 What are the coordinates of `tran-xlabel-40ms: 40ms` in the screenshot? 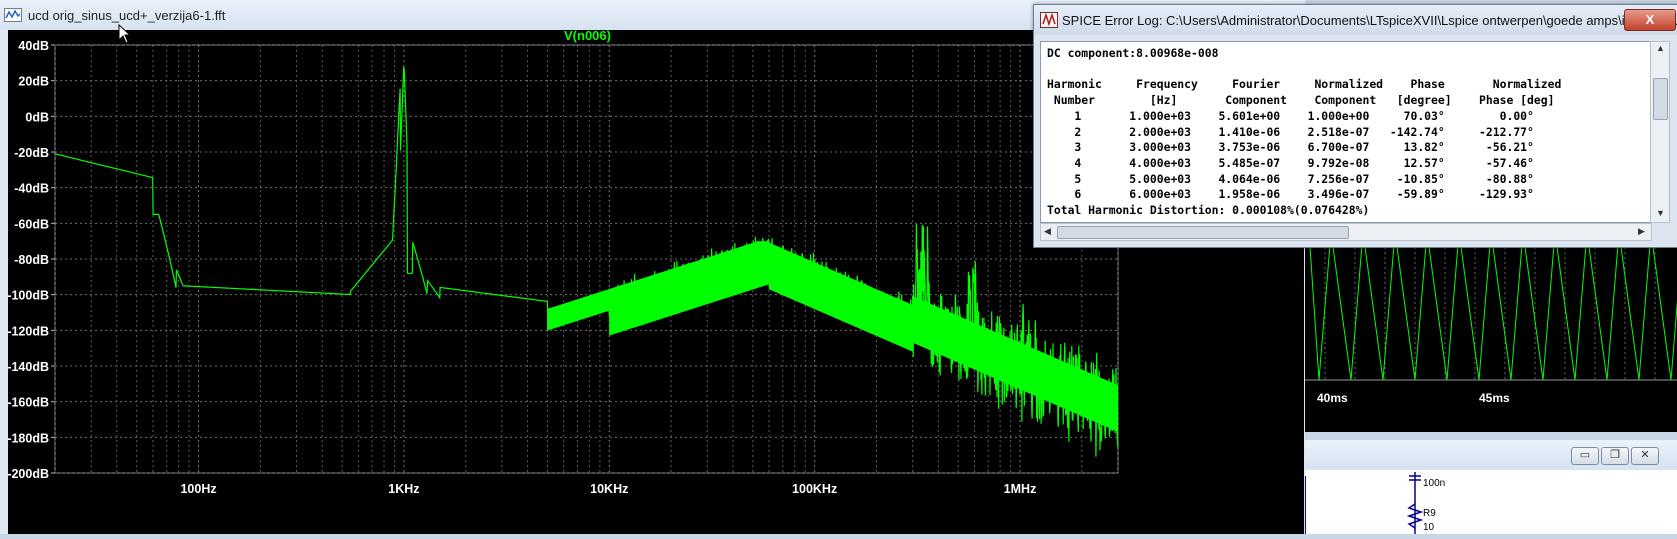 It's located at (1332, 398).